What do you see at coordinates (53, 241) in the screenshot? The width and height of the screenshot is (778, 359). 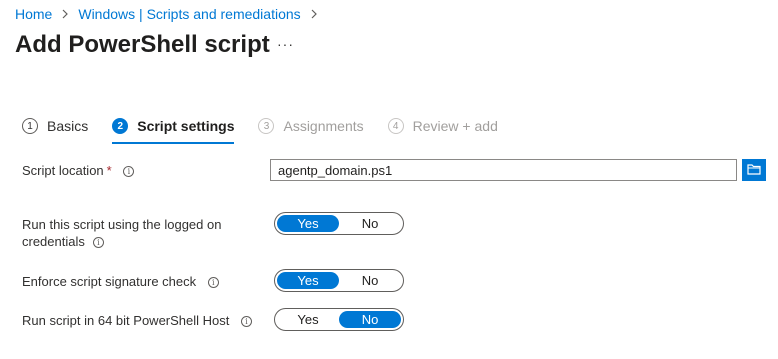 I see `run-logged-on-line2: credentials` at bounding box center [53, 241].